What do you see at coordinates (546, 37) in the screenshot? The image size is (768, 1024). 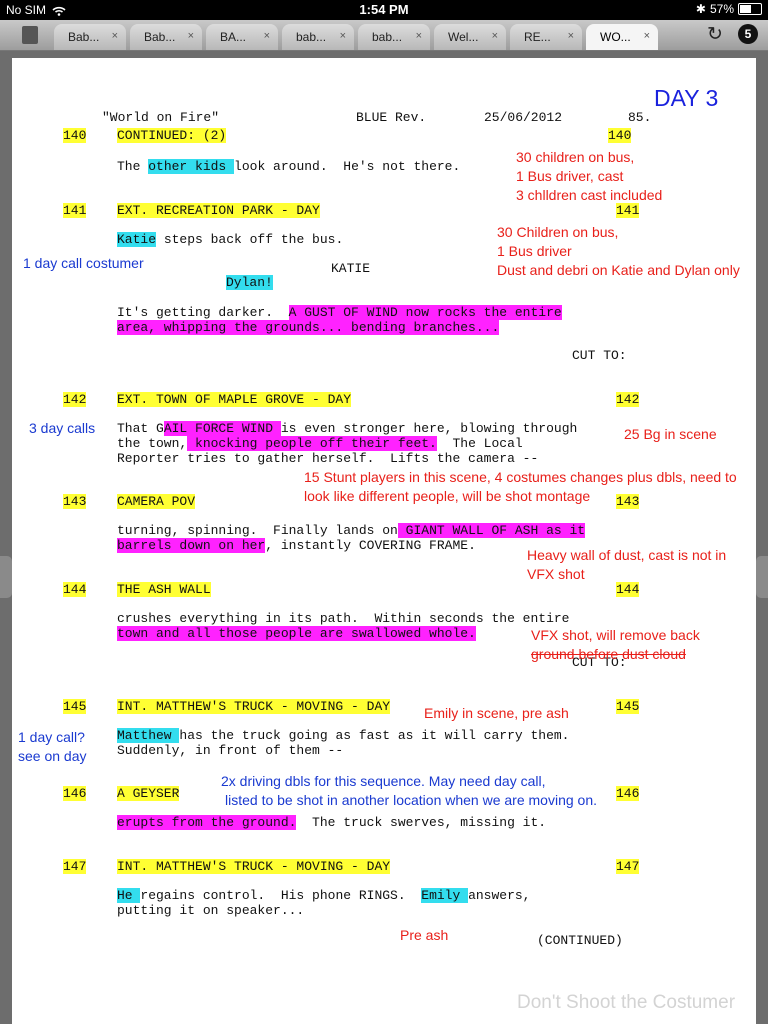 I see `tab-7: RE... ×` at bounding box center [546, 37].